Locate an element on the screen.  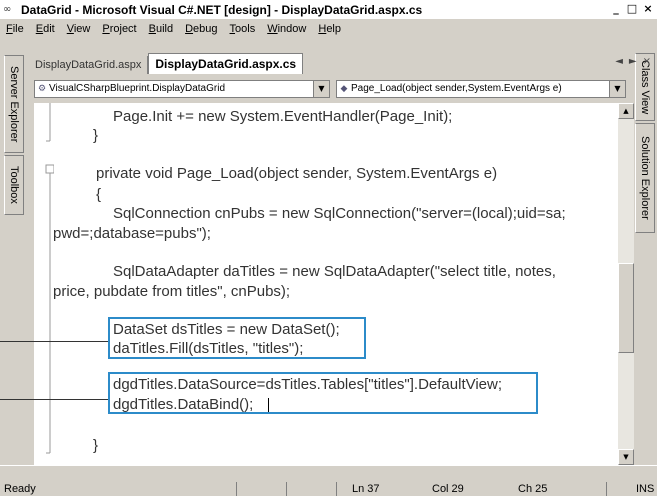
window-controls: _ □ × is located at coordinates (632, 8).